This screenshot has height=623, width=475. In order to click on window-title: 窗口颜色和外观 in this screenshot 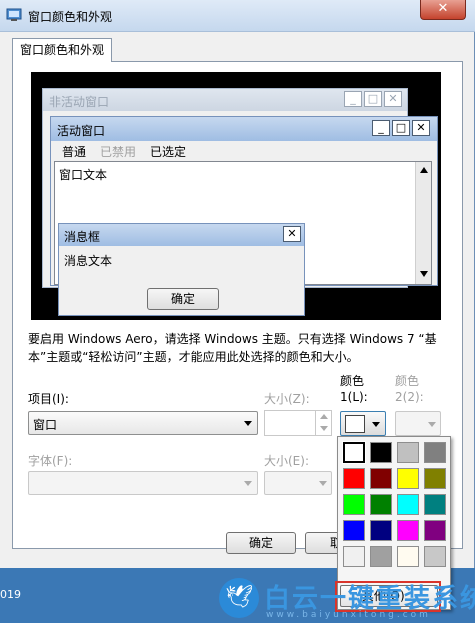, I will do `click(70, 17)`.